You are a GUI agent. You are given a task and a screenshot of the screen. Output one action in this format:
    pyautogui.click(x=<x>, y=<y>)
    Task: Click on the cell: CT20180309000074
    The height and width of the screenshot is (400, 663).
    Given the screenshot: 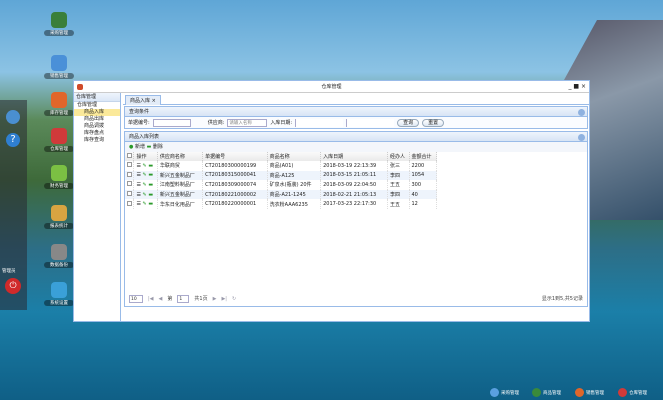 What is the action you would take?
    pyautogui.click(x=235, y=185)
    